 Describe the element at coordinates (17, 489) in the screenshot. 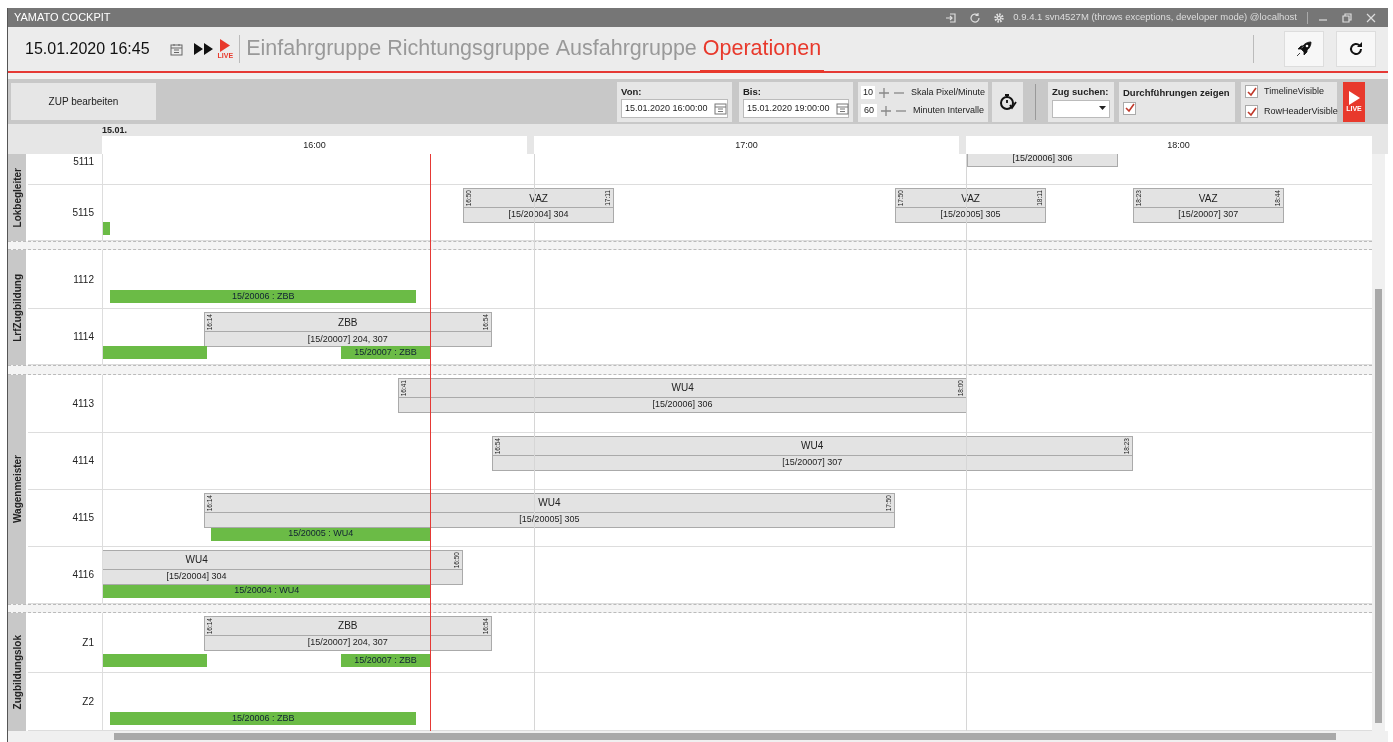

I see `group-label: Wagenmeister` at that location.